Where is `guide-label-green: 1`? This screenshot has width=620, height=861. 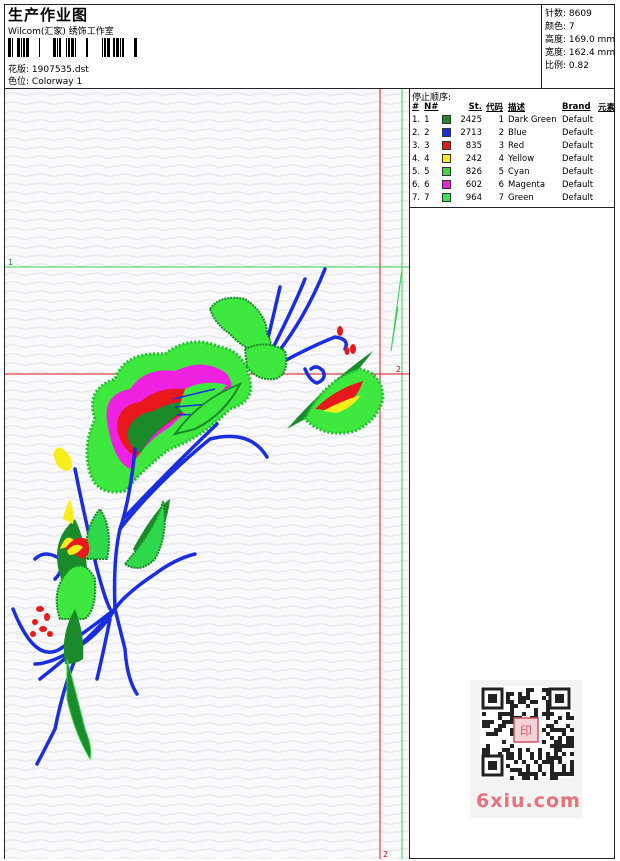 guide-label-green: 1 is located at coordinates (10, 262).